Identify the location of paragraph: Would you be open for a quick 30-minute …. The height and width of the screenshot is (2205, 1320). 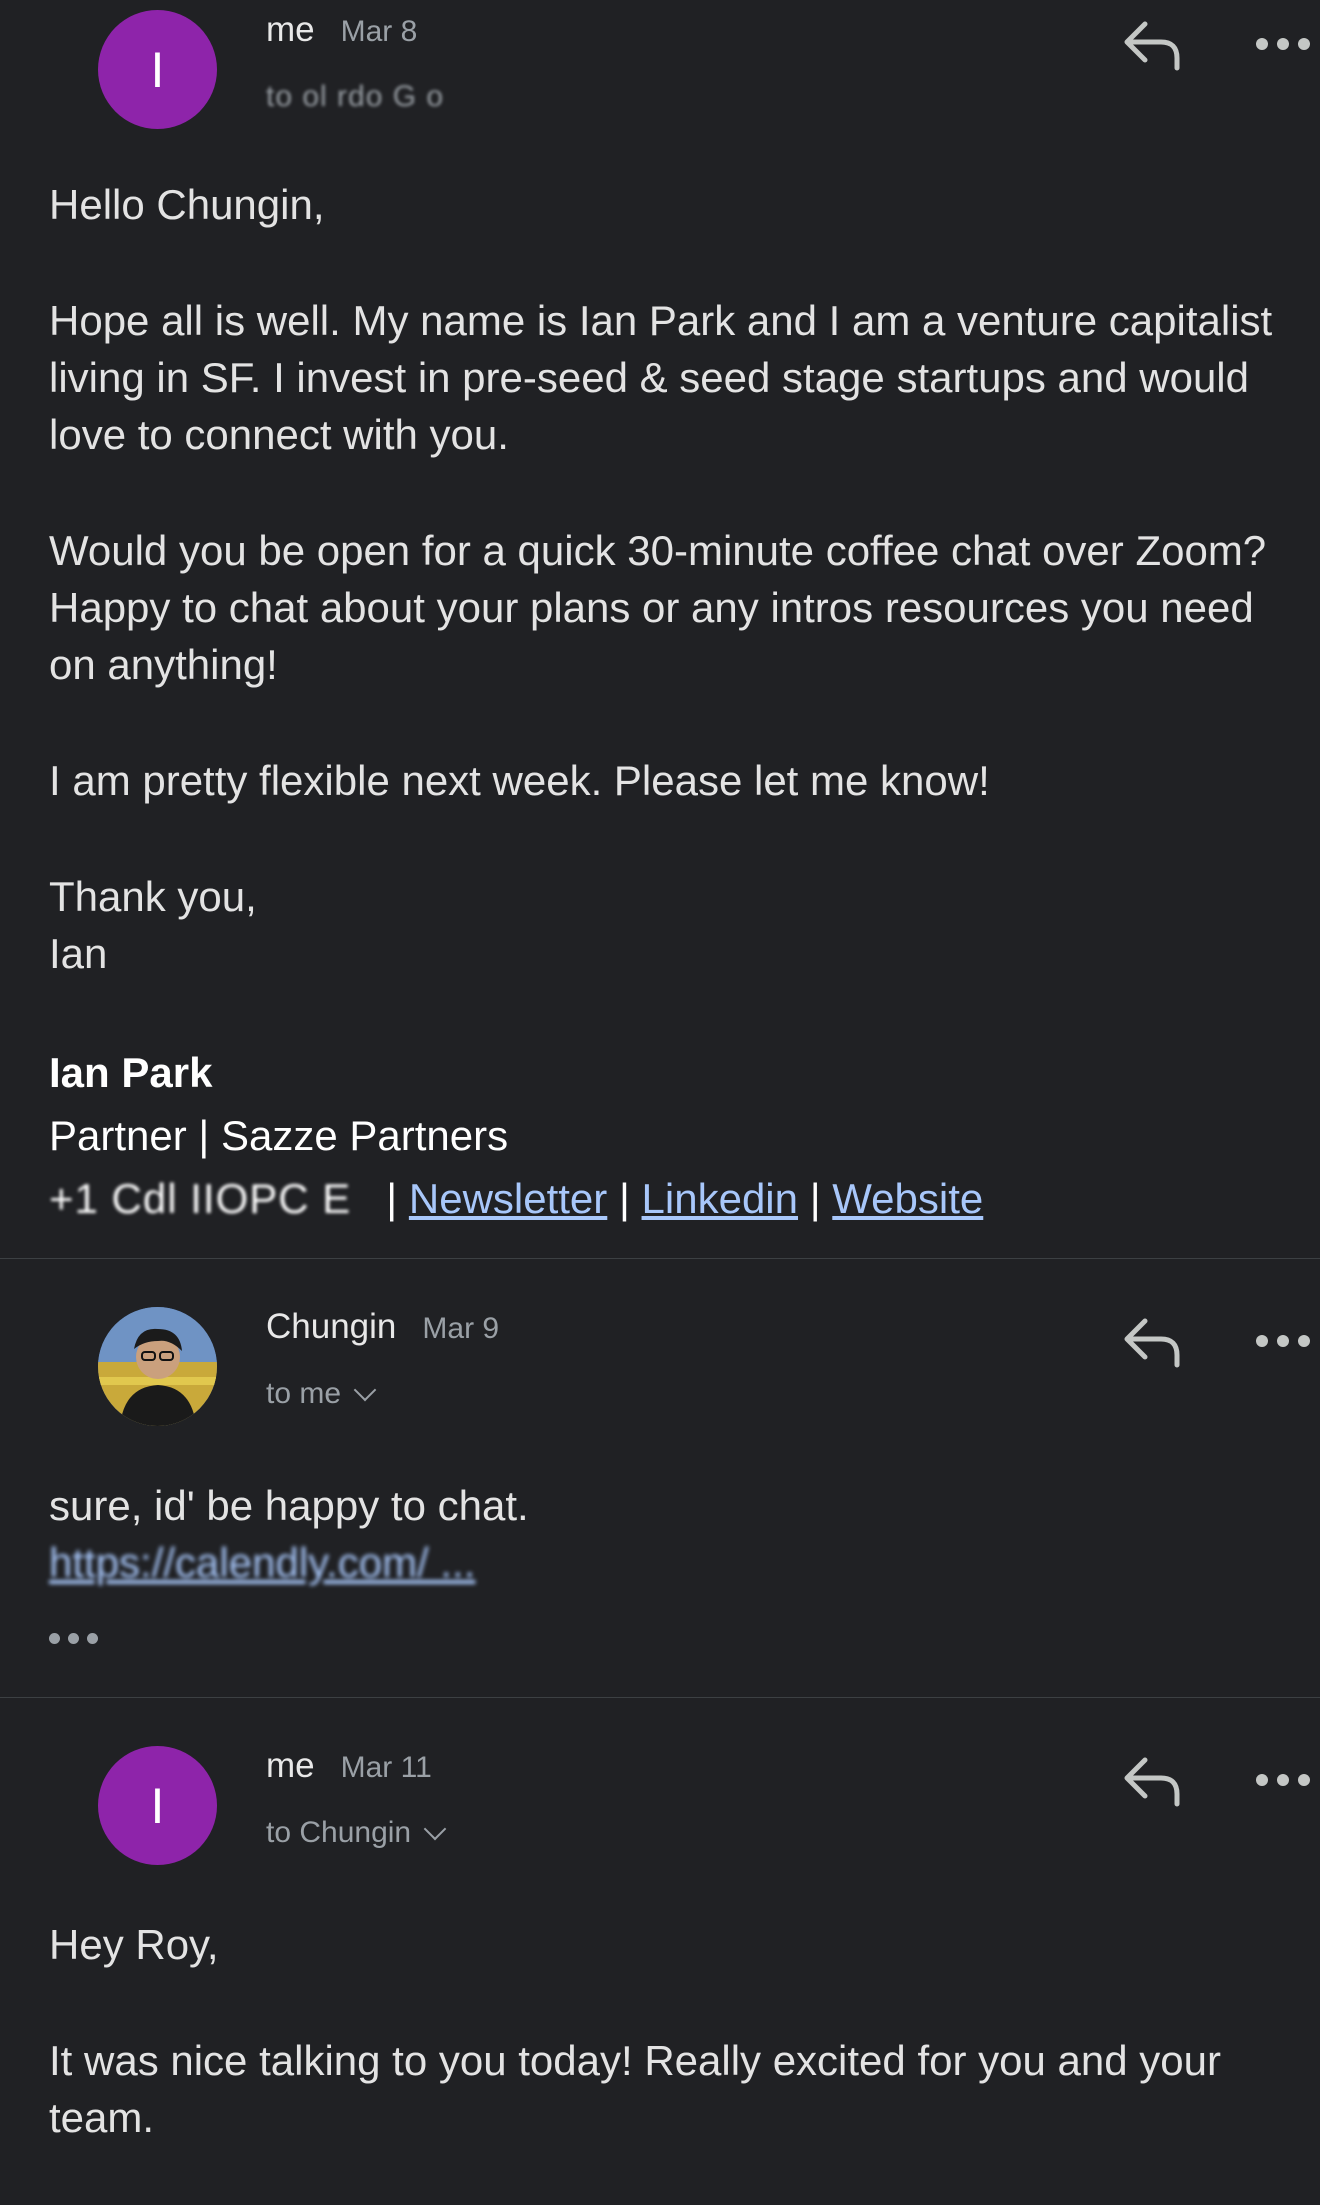
(658, 607).